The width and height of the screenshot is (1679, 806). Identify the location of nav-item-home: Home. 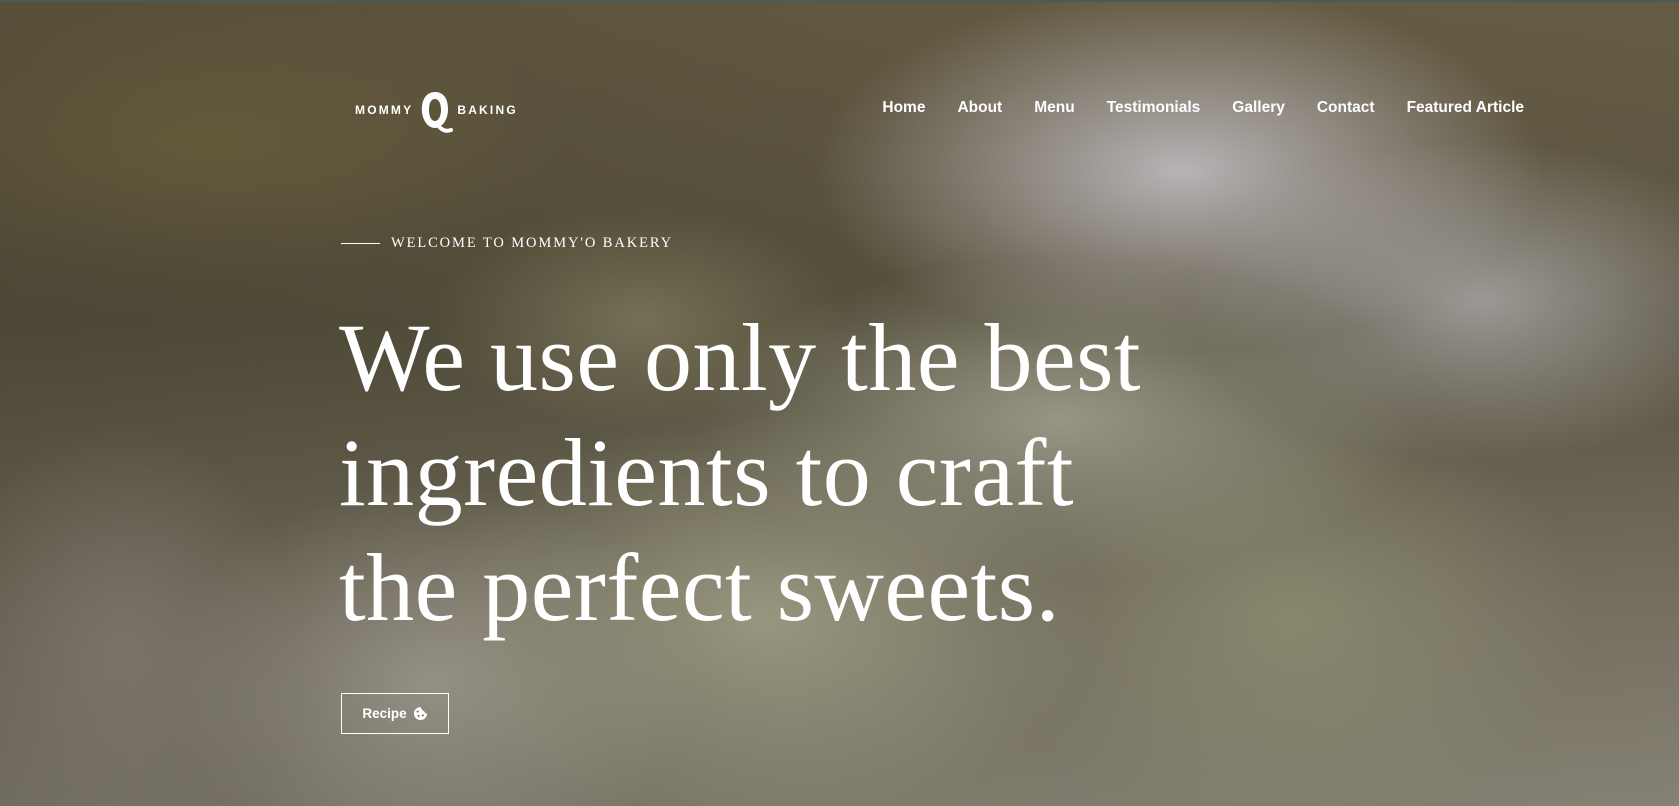
(903, 108).